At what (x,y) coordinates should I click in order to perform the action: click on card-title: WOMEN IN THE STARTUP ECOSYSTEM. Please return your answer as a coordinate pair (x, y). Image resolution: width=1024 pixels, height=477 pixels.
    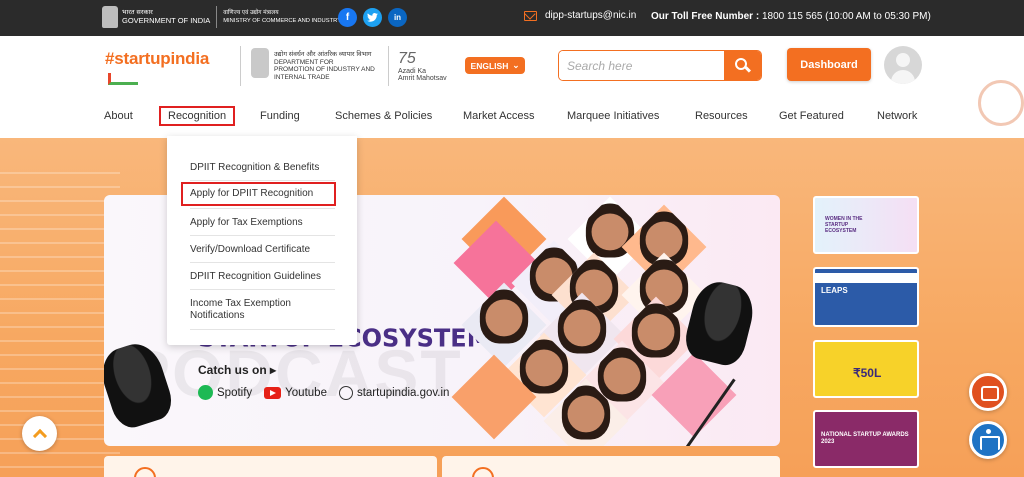
    Looking at the image, I should click on (844, 225).